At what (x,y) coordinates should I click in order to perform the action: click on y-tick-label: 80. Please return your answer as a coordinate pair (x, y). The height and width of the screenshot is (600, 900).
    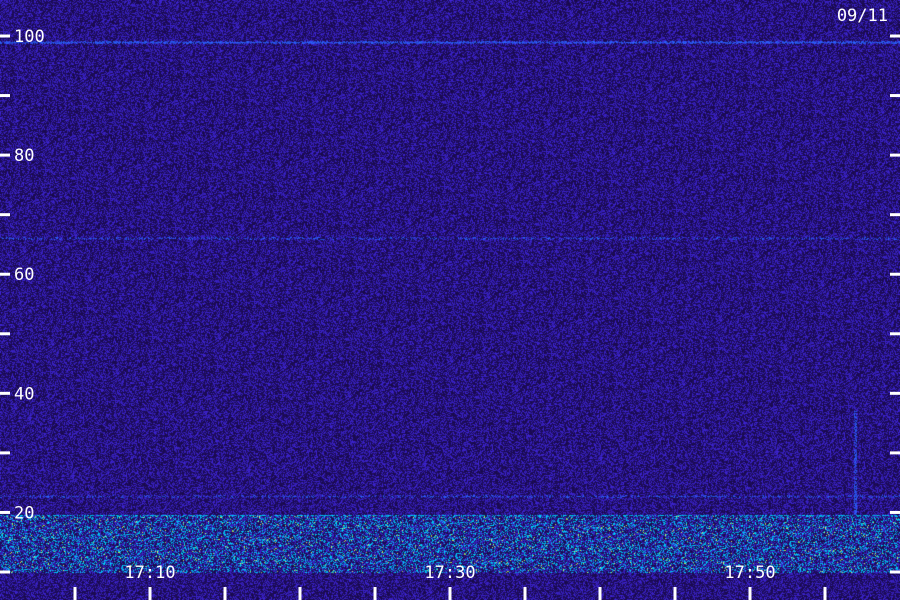
    Looking at the image, I should click on (24, 156).